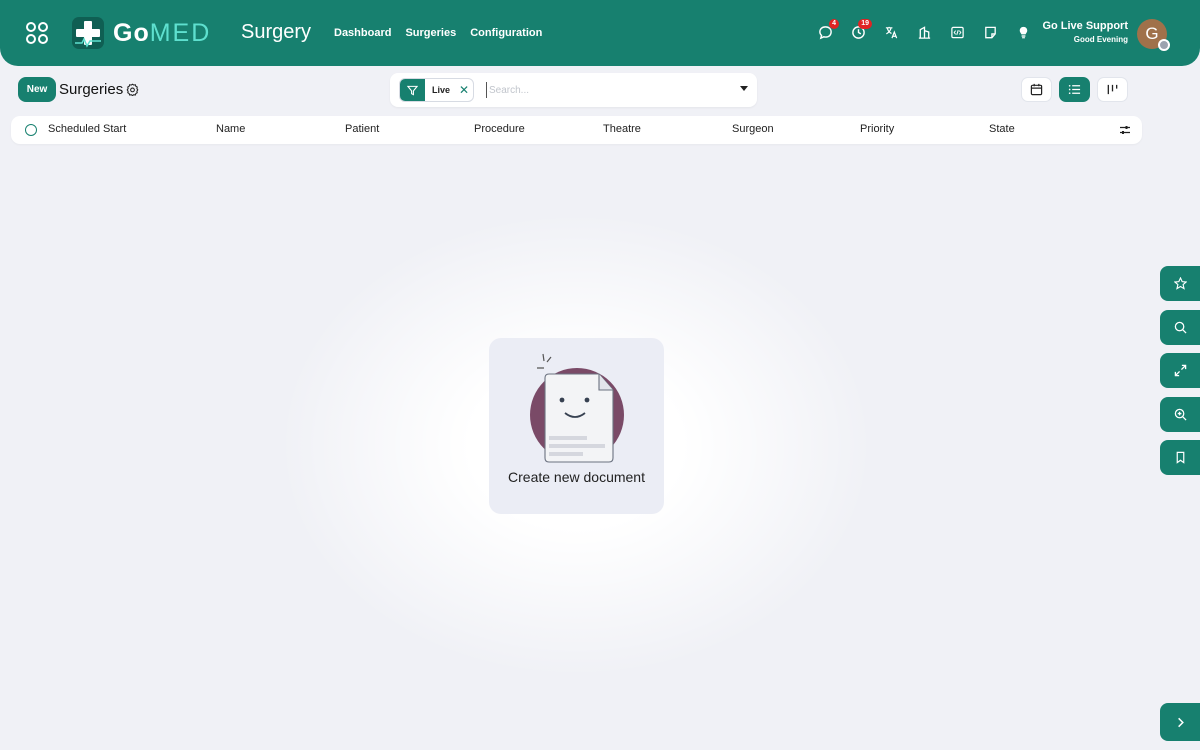  I want to click on user-name: Go Live Support, so click(1085, 26).